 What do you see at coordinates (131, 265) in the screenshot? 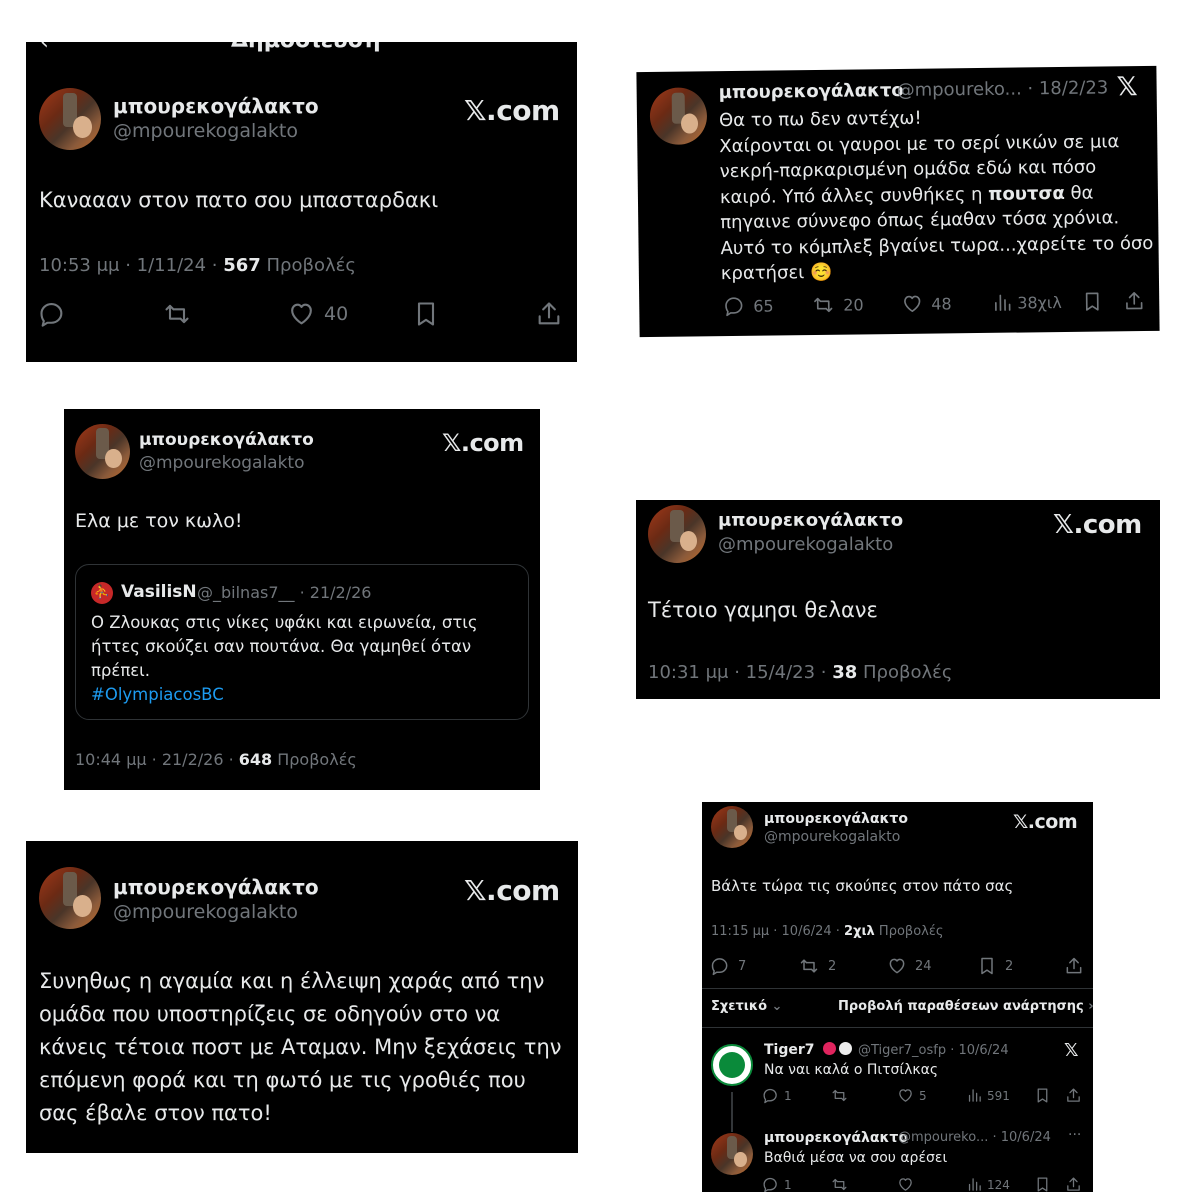
I see `tweet-time: 10:53 μμ · 1/11/24 ·` at bounding box center [131, 265].